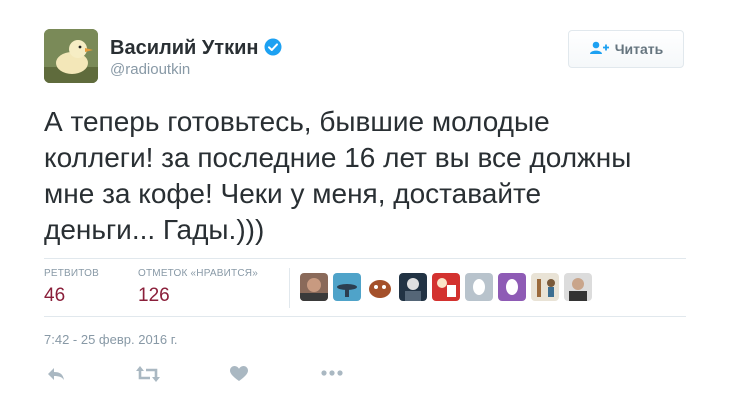 Image resolution: width=730 pixels, height=419 pixels. I want to click on display-name-text: Василий Уткин, so click(184, 48).